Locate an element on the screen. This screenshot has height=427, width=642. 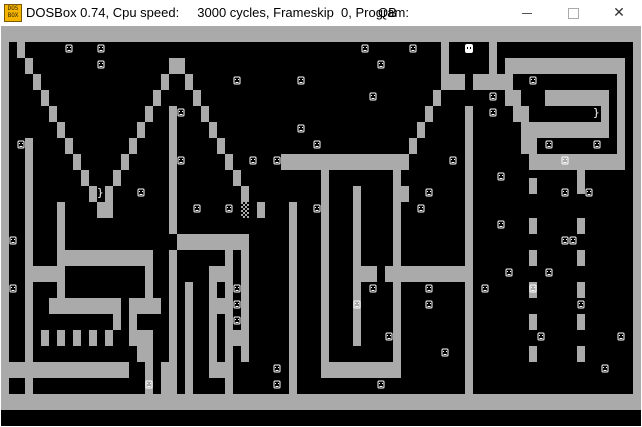
minimize-button is located at coordinates (527, 13).